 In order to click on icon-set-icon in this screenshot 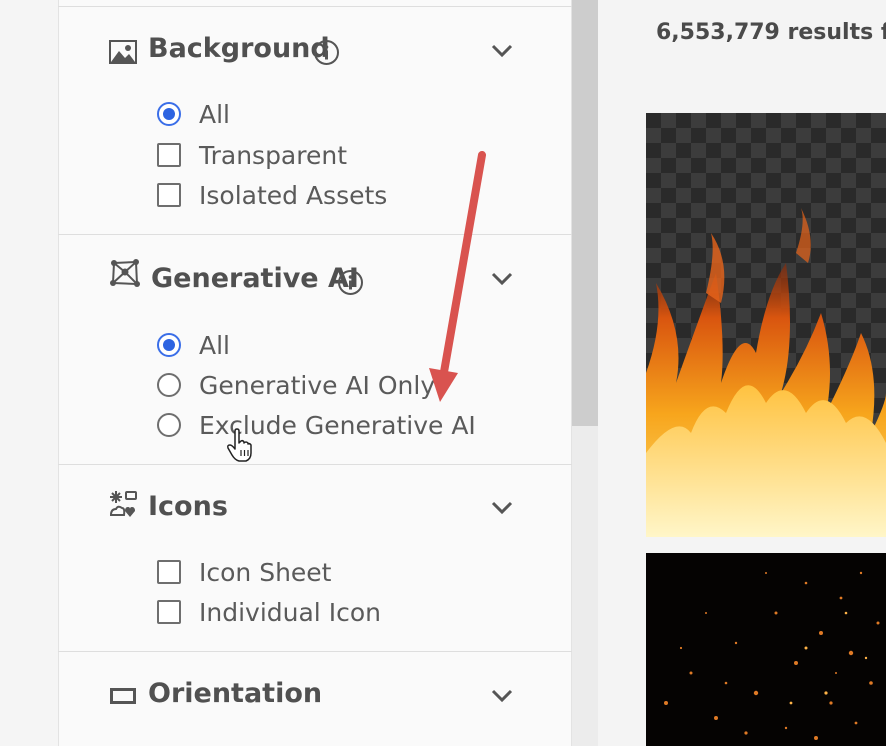, I will do `click(123, 504)`.